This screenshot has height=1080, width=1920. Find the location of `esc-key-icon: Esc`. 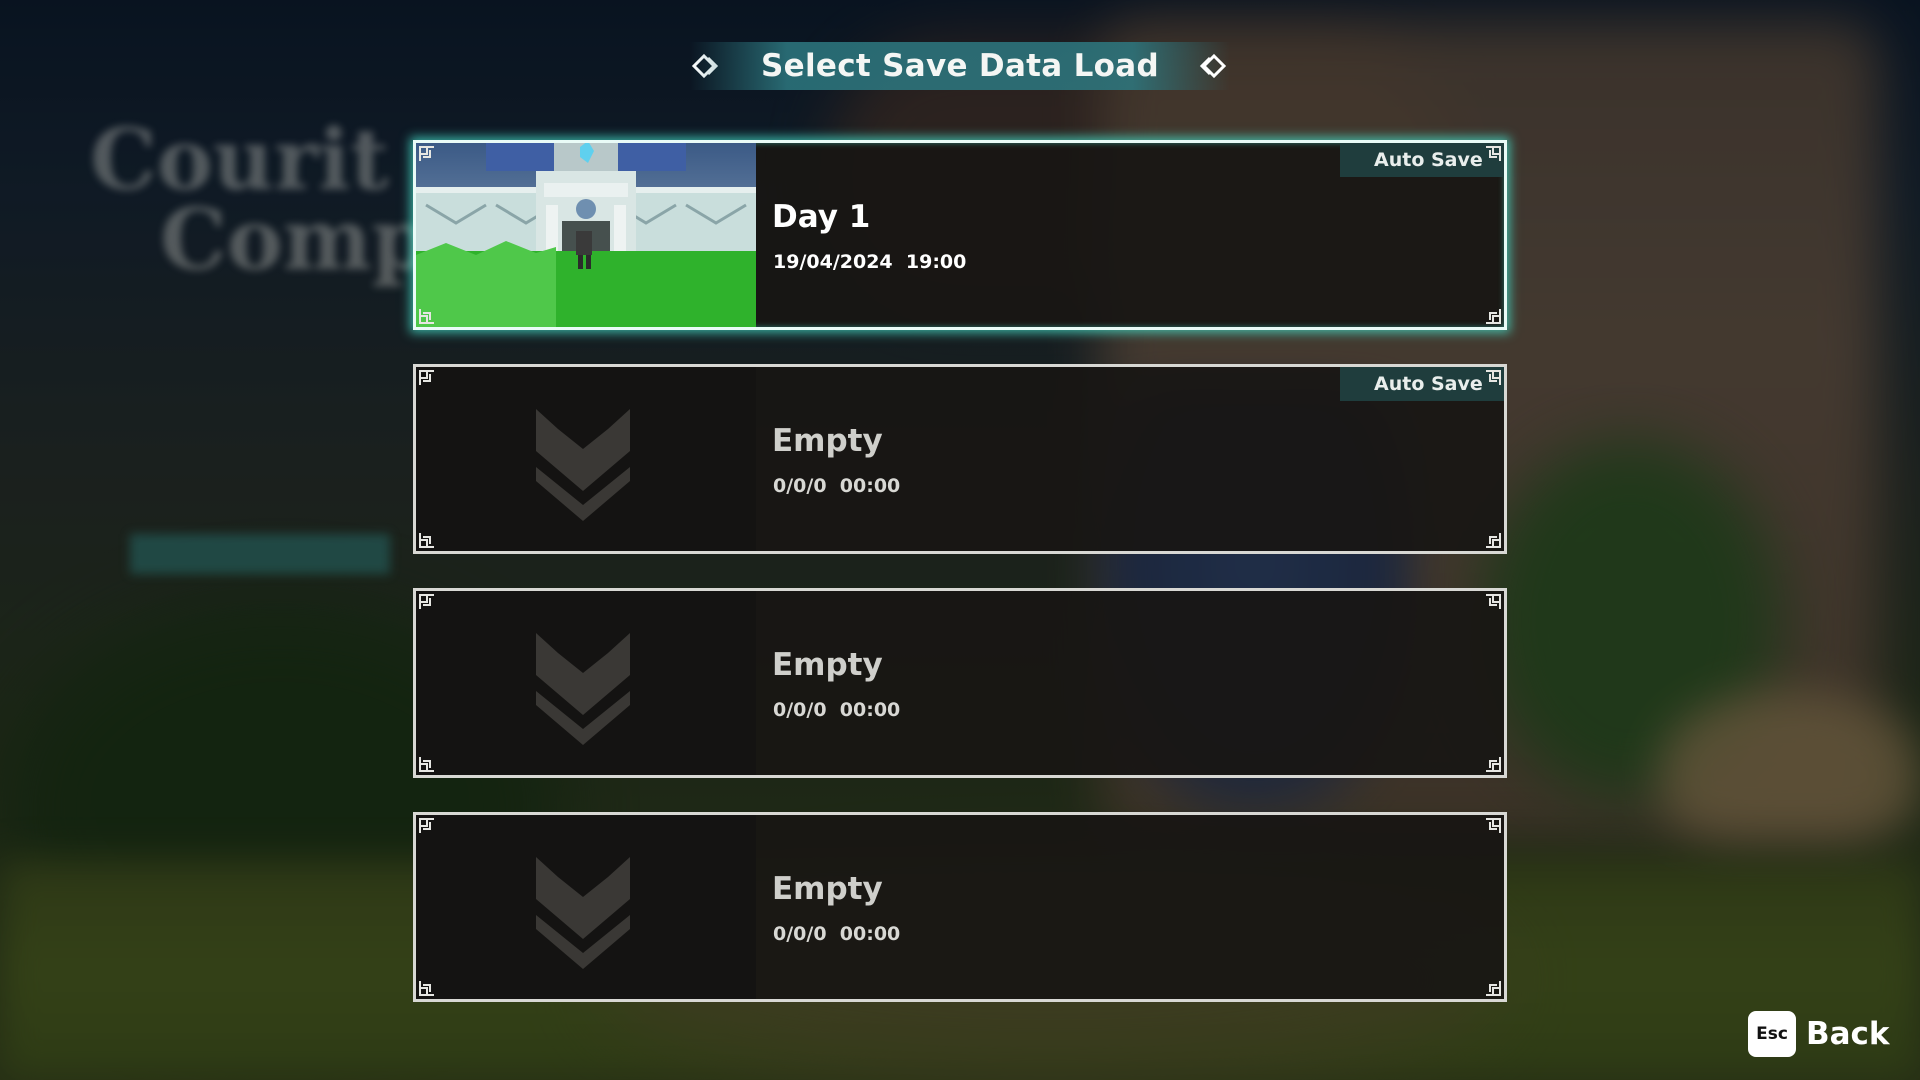

esc-key-icon: Esc is located at coordinates (1772, 1034).